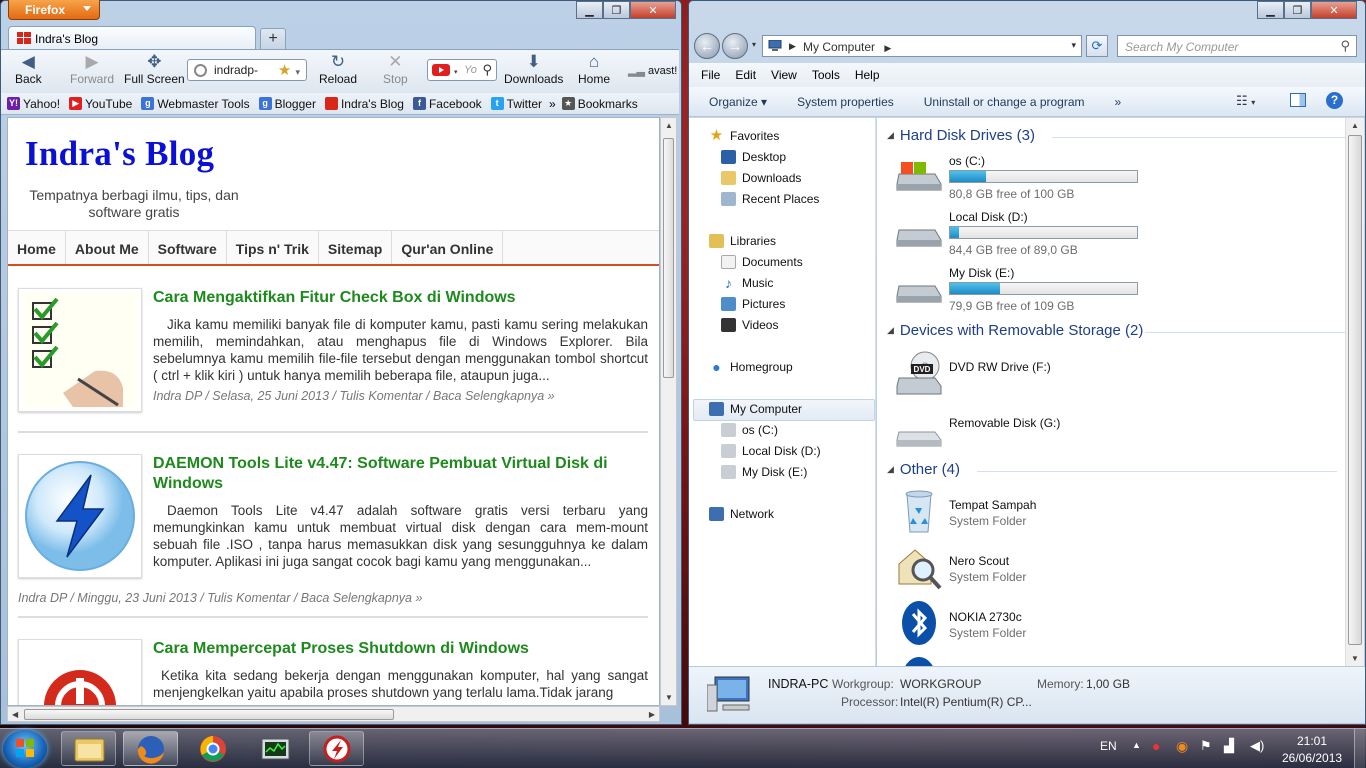 Image resolution: width=1366 pixels, height=768 pixels. I want to click on bluetooth-device-item, so click(1115, 661).